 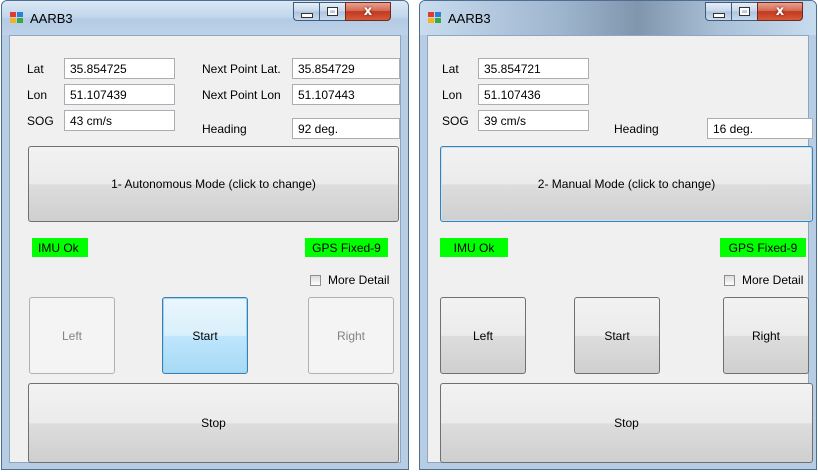 What do you see at coordinates (119, 68) in the screenshot?
I see `lat-field: 35.854725` at bounding box center [119, 68].